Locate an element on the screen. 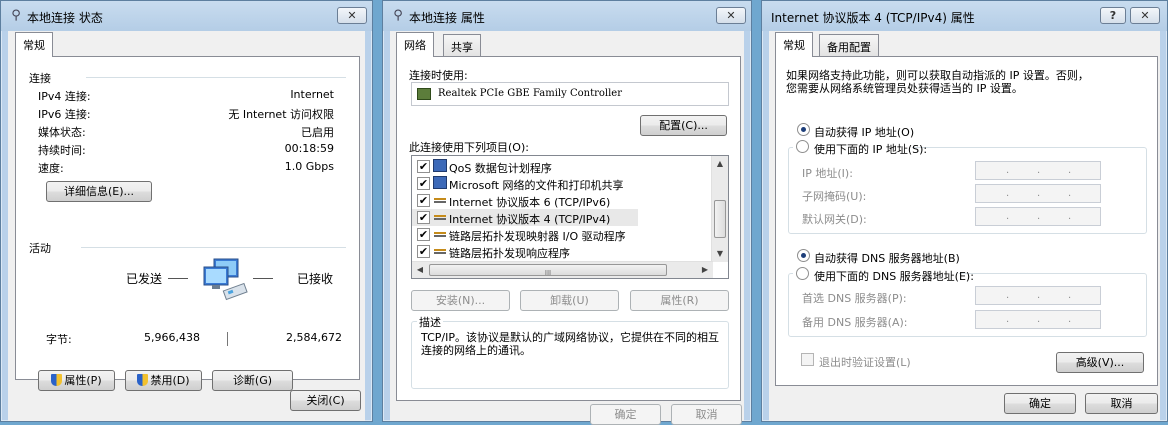 This screenshot has height=425, width=1168. item-label: 链路层拓扑发现映射器 I/O 驱动程序 is located at coordinates (537, 236).